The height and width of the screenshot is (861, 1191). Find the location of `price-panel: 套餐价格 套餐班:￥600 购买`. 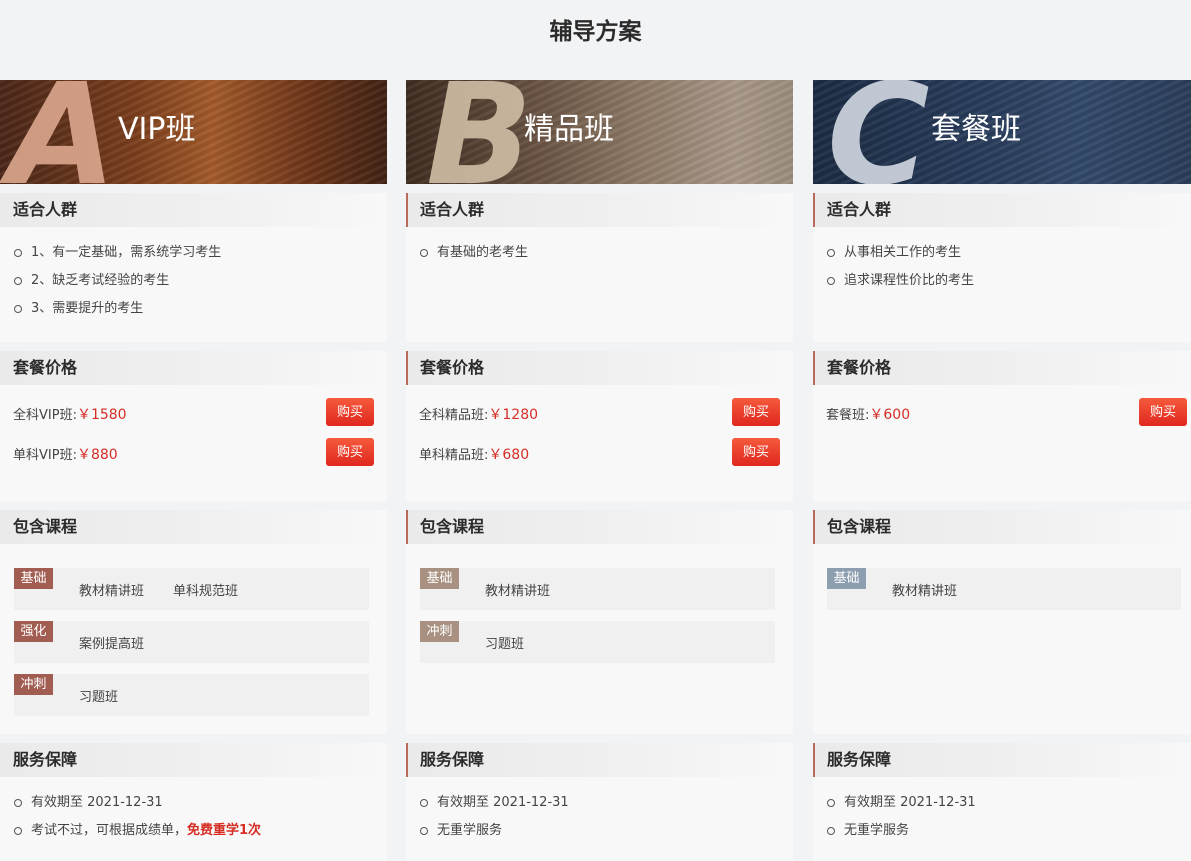

price-panel: 套餐价格 套餐班:￥600 购买 is located at coordinates (1002, 426).